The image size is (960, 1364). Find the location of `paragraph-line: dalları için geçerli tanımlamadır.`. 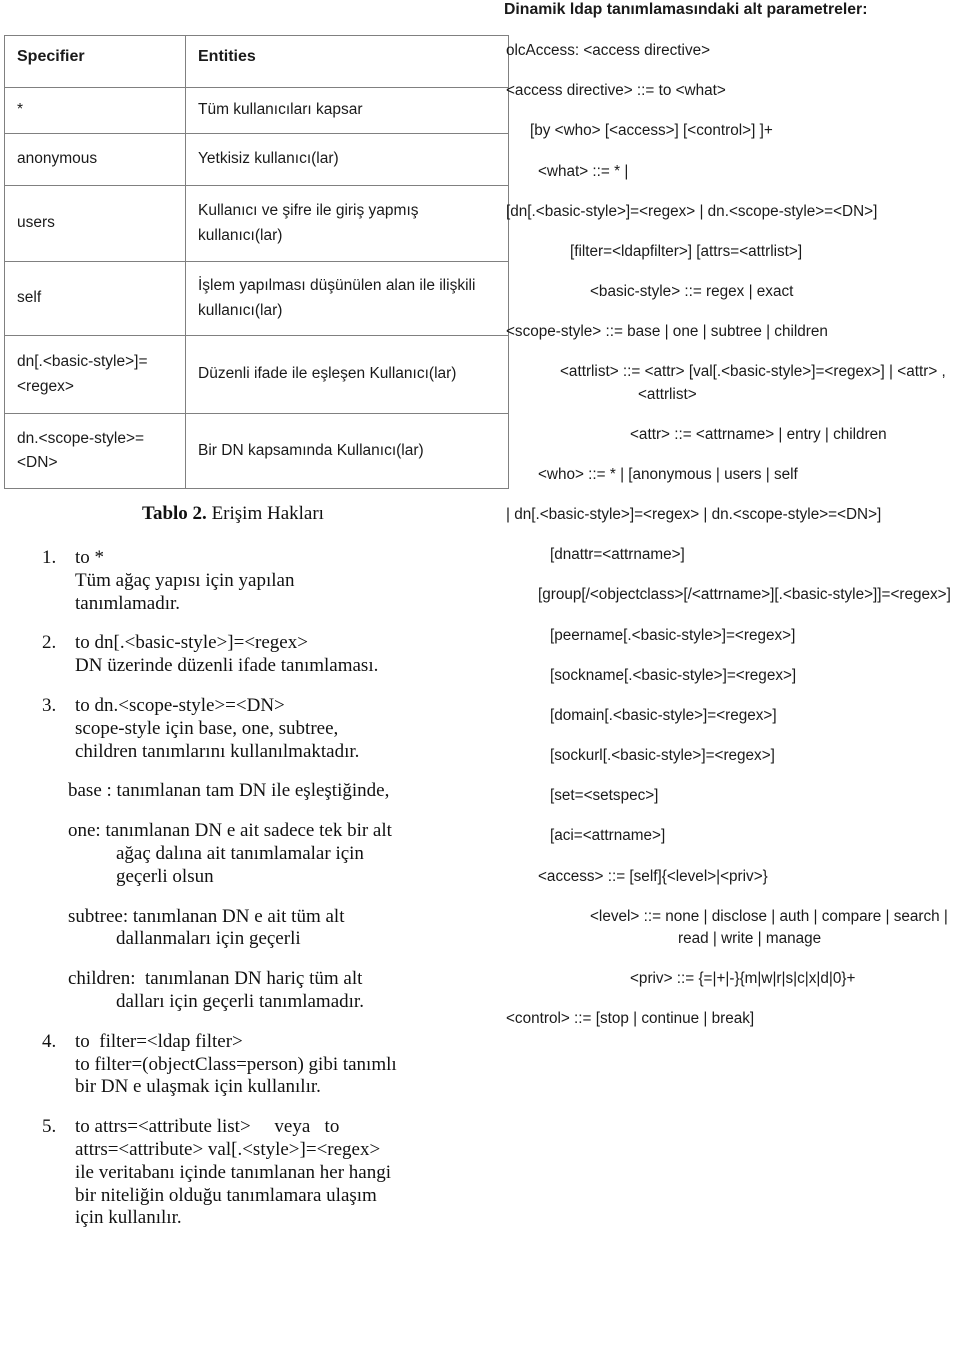

paragraph-line: dalları için geçerli tanımlamadır. is located at coordinates (240, 1001).